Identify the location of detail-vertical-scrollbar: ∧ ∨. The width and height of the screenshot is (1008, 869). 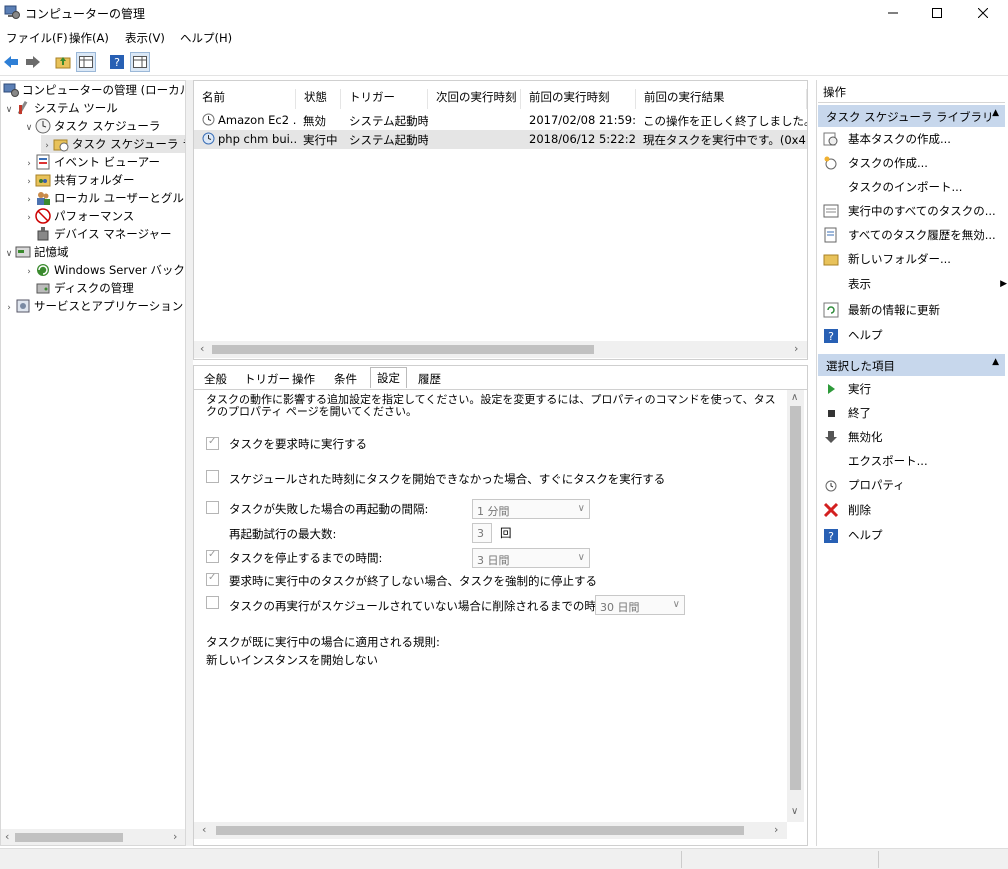
(795, 606).